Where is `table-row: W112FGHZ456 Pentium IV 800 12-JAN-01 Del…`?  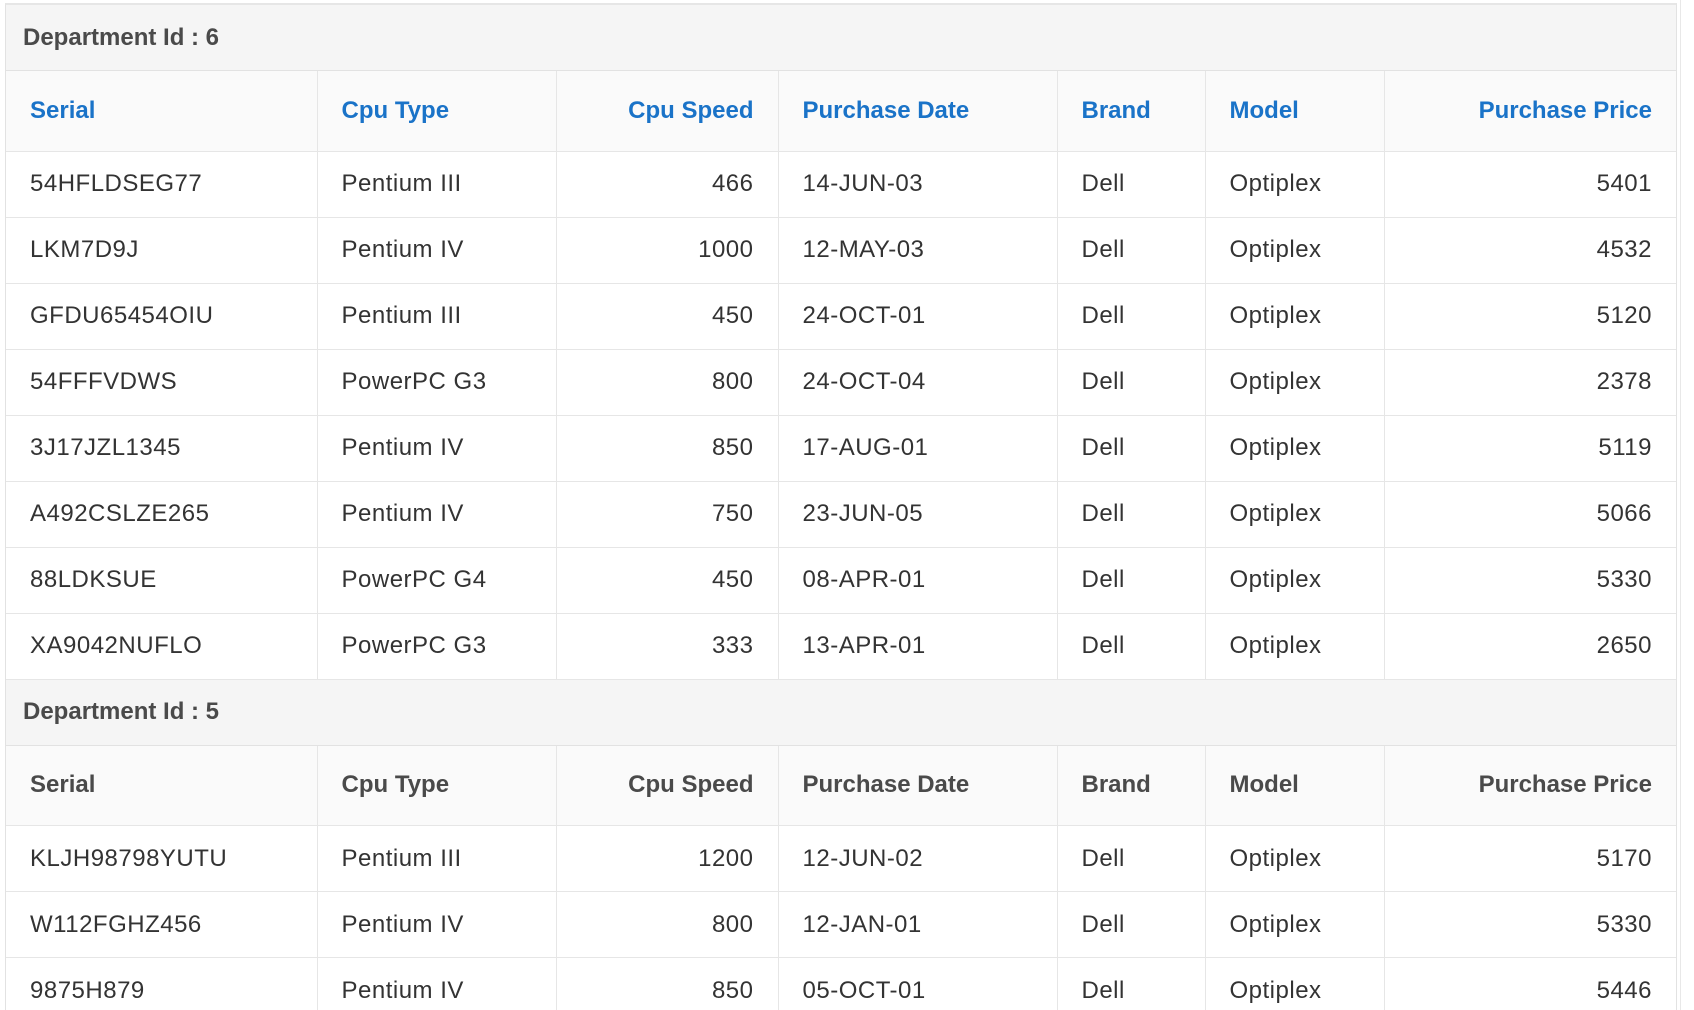 table-row: W112FGHZ456 Pentium IV 800 12-JAN-01 Del… is located at coordinates (841, 924).